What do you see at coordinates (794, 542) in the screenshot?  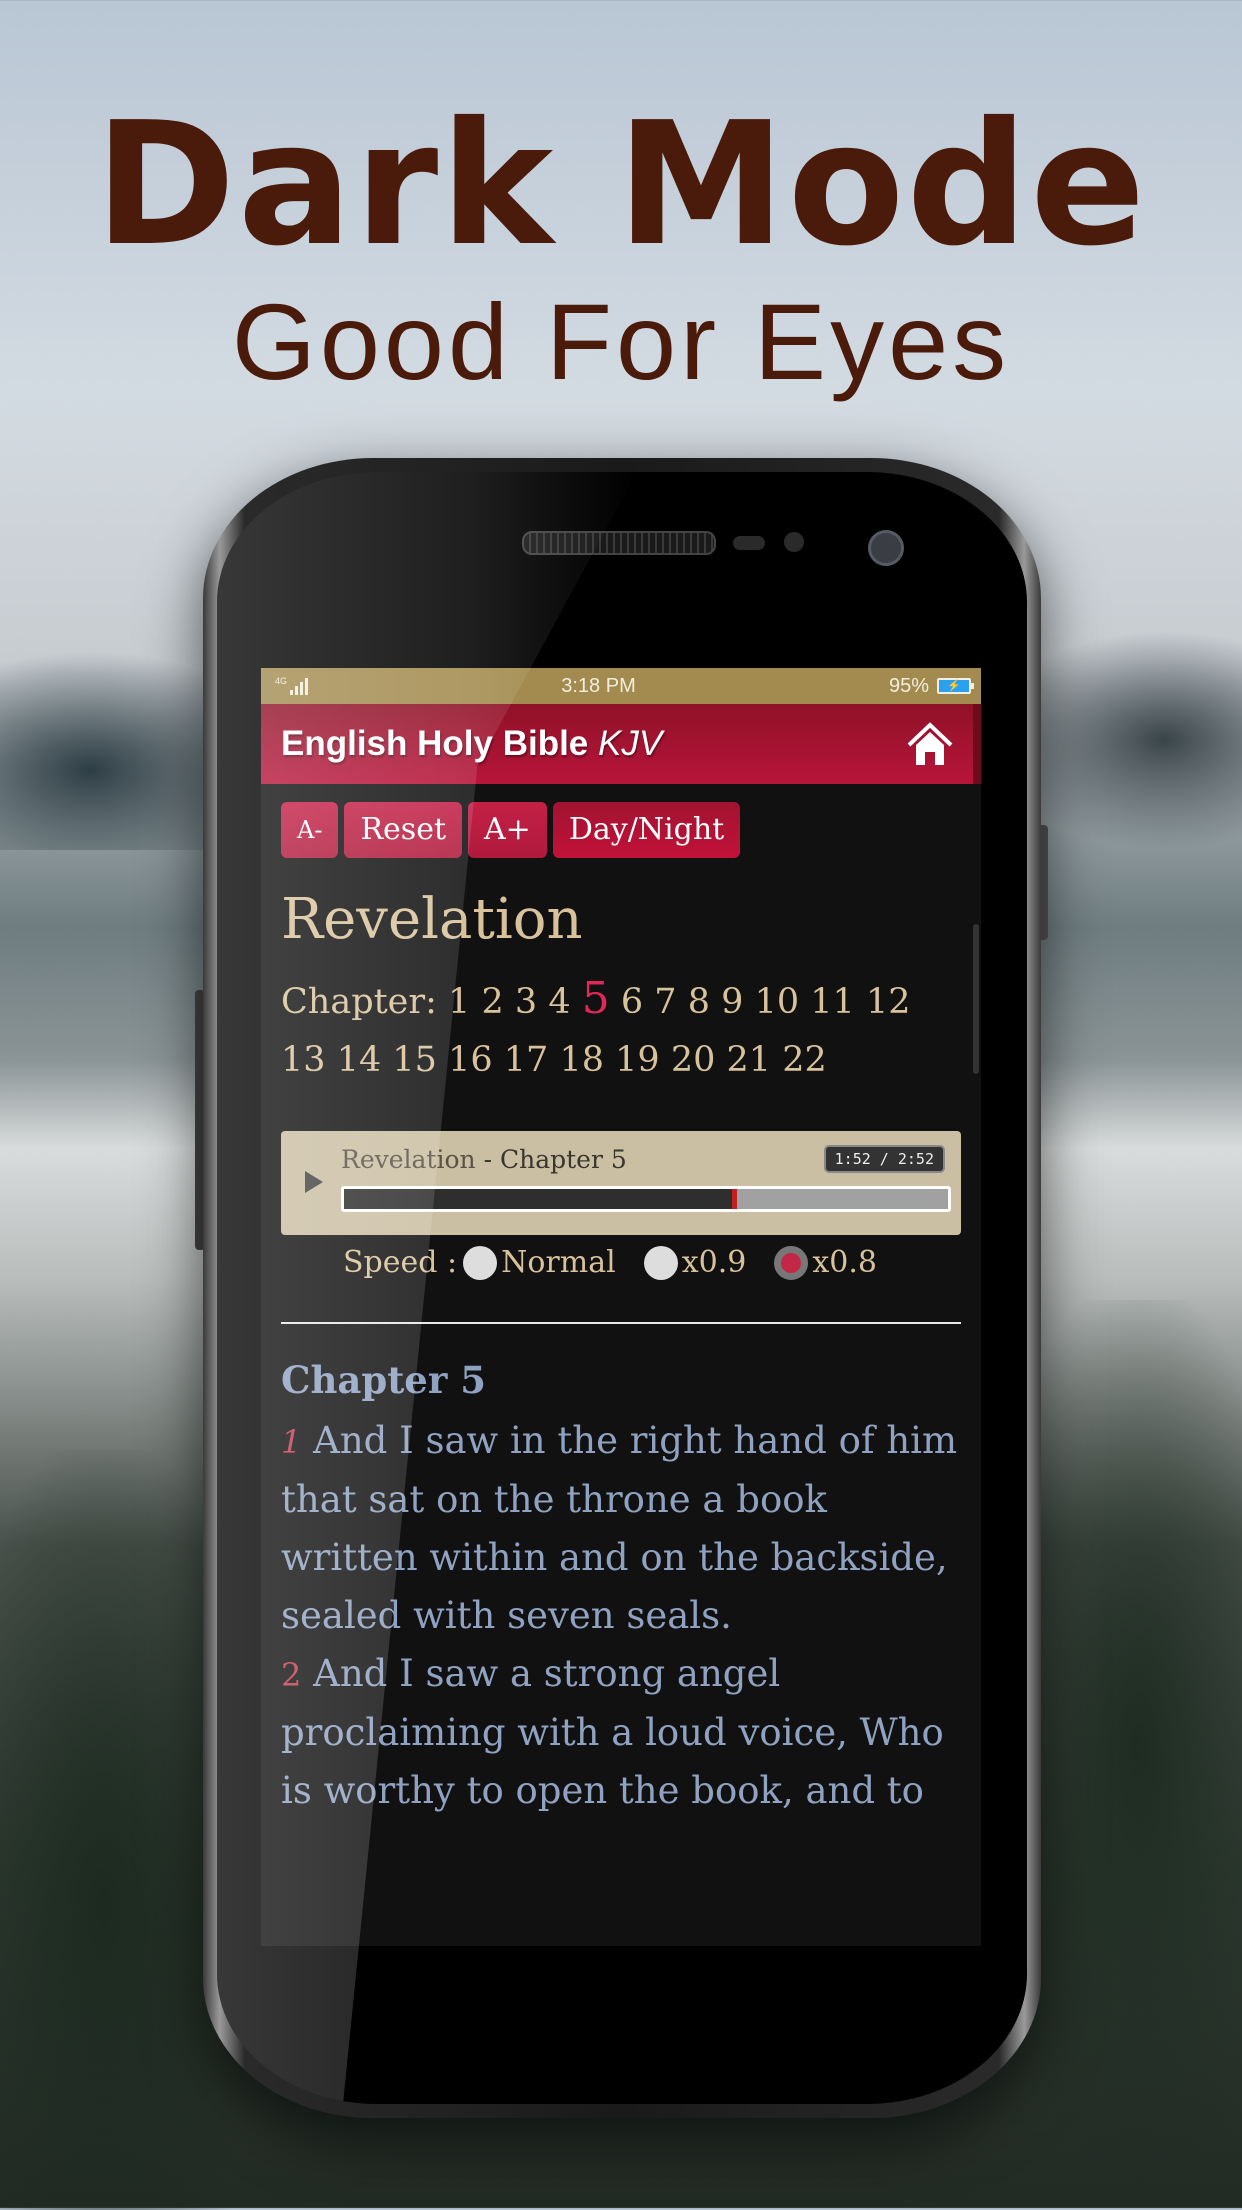 I see `light-sensor-icon` at bounding box center [794, 542].